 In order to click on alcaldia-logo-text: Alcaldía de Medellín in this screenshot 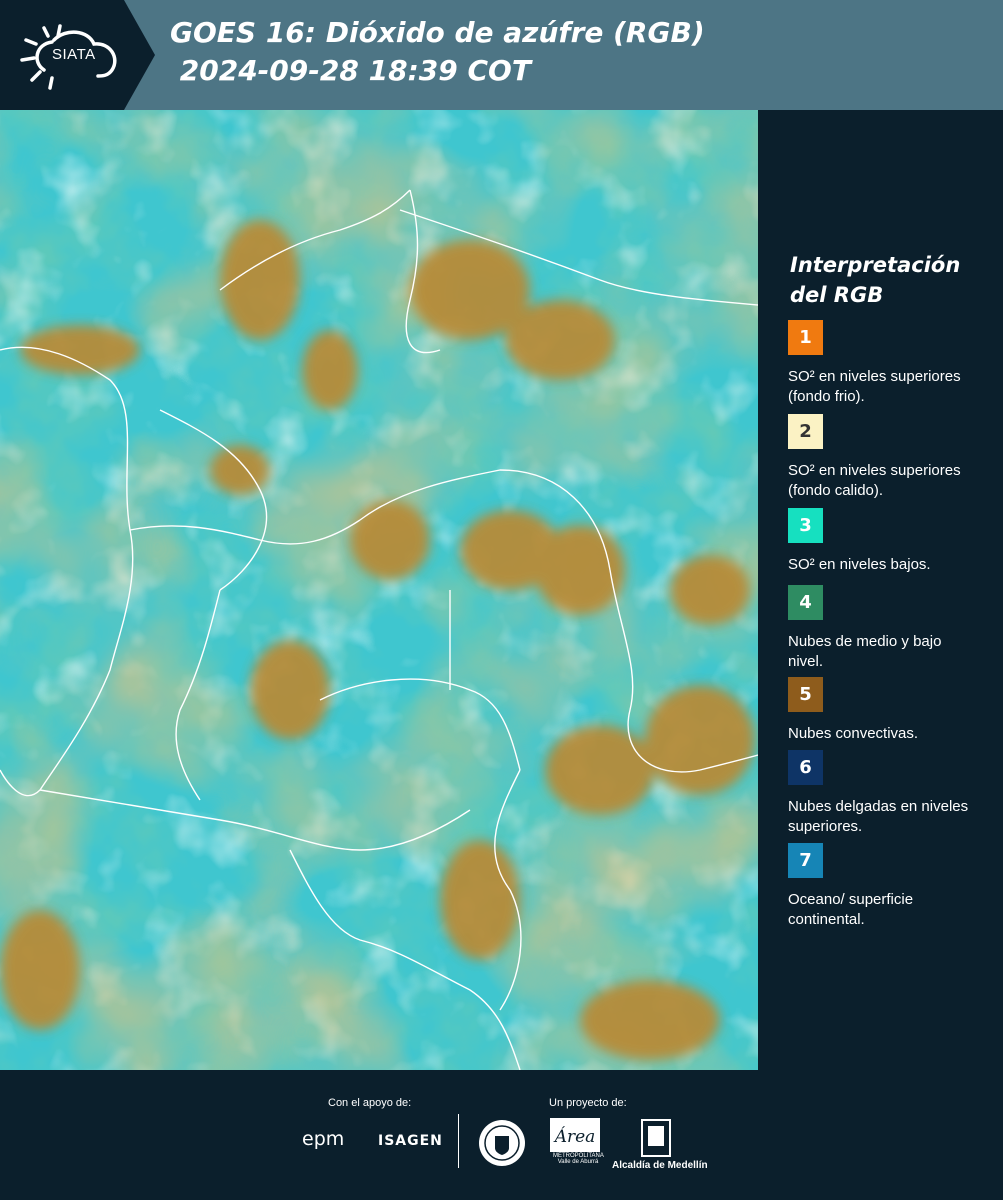, I will do `click(660, 1165)`.